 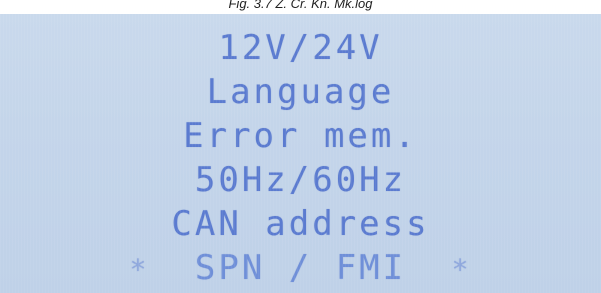 I want to click on menu-item-label: Language, so click(x=300, y=92).